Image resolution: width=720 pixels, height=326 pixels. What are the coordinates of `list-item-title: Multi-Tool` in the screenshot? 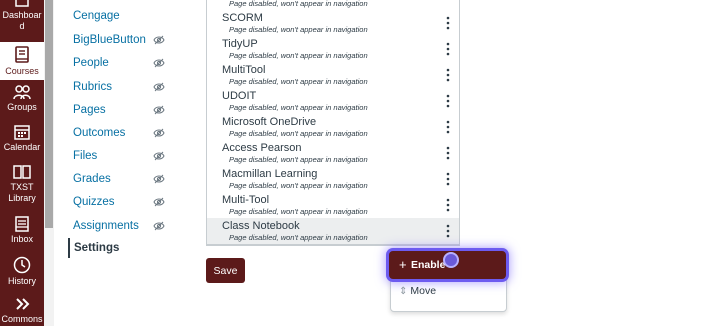 It's located at (246, 200).